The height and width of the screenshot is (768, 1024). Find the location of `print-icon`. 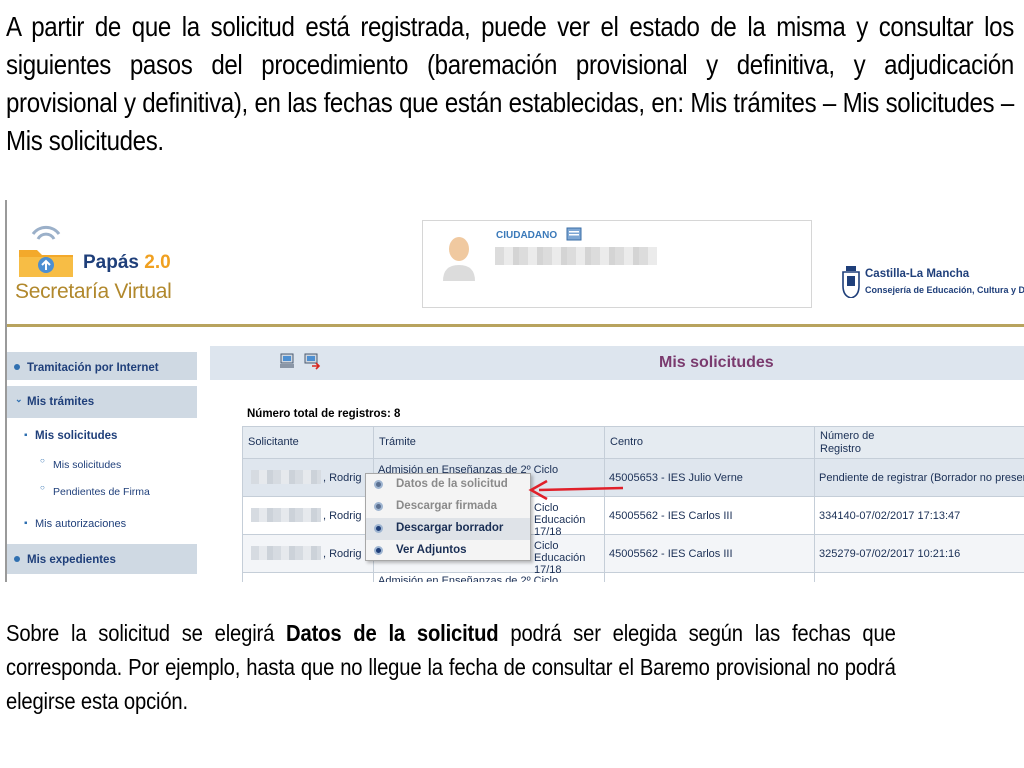

print-icon is located at coordinates (288, 361).